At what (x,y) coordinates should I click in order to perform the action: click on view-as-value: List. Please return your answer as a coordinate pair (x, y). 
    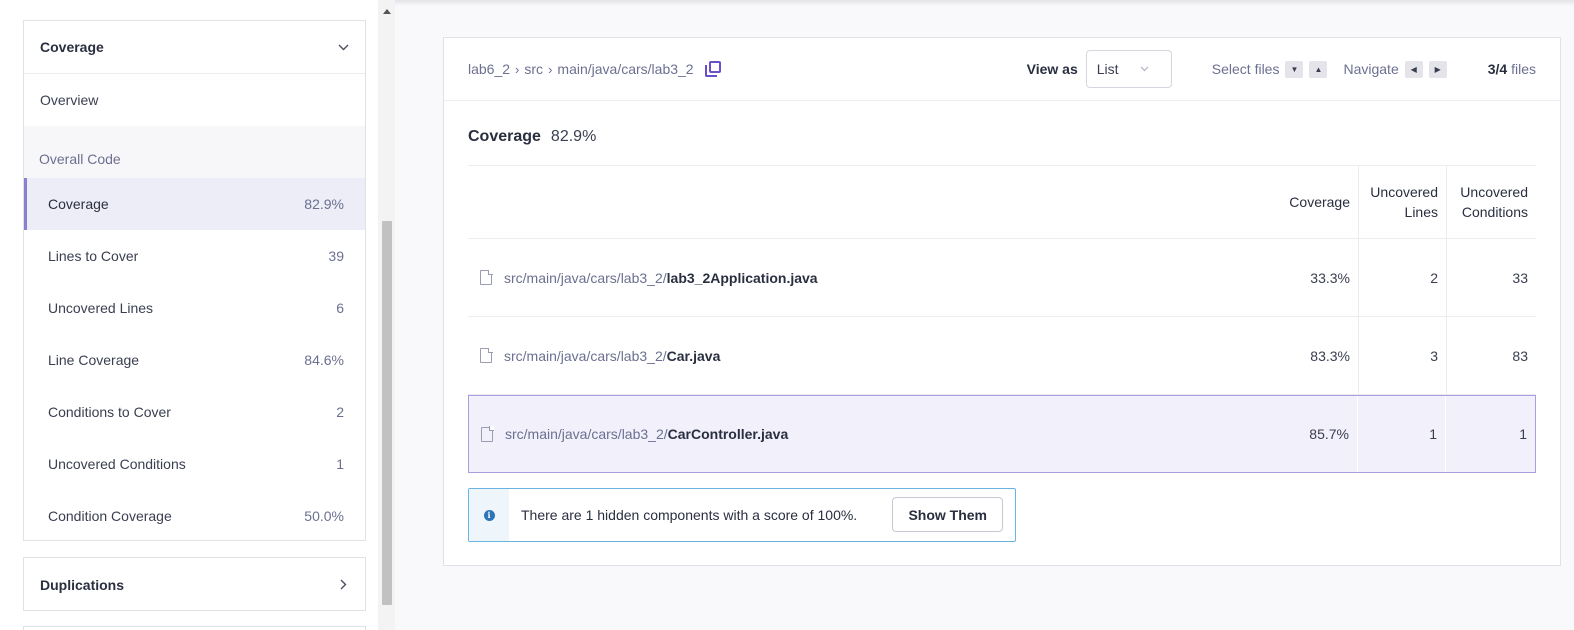
    Looking at the image, I should click on (1107, 69).